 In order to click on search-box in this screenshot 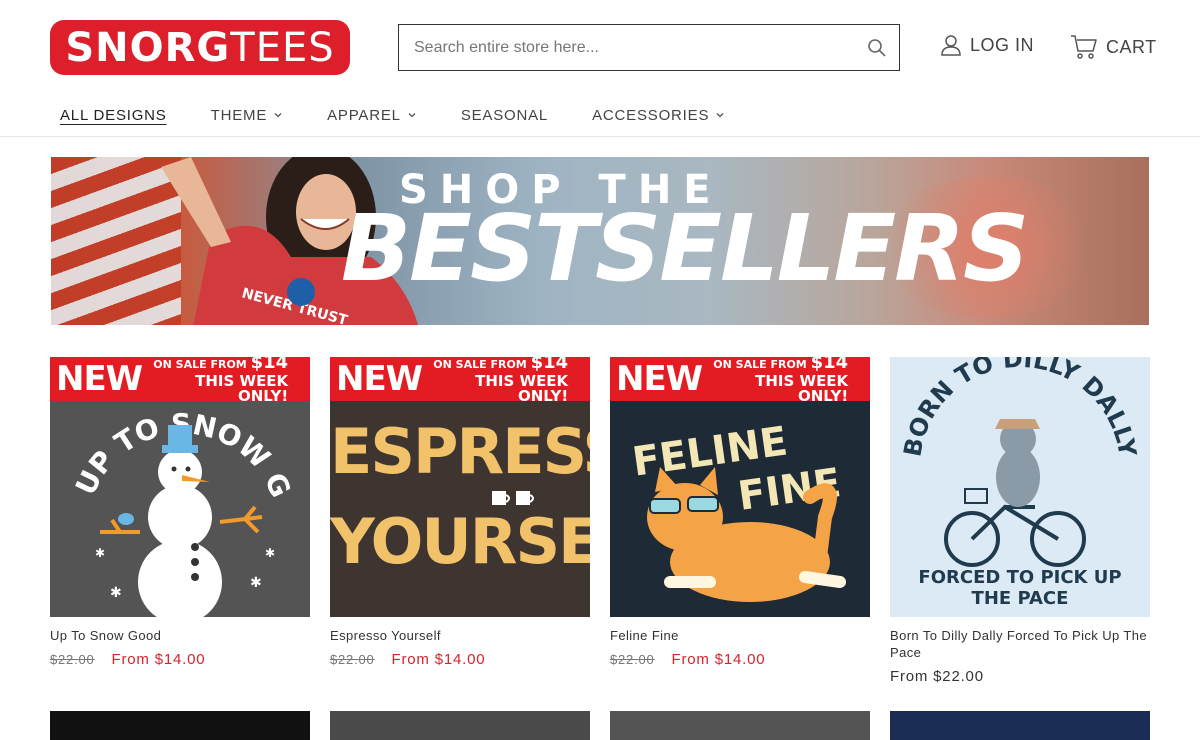, I will do `click(649, 47)`.